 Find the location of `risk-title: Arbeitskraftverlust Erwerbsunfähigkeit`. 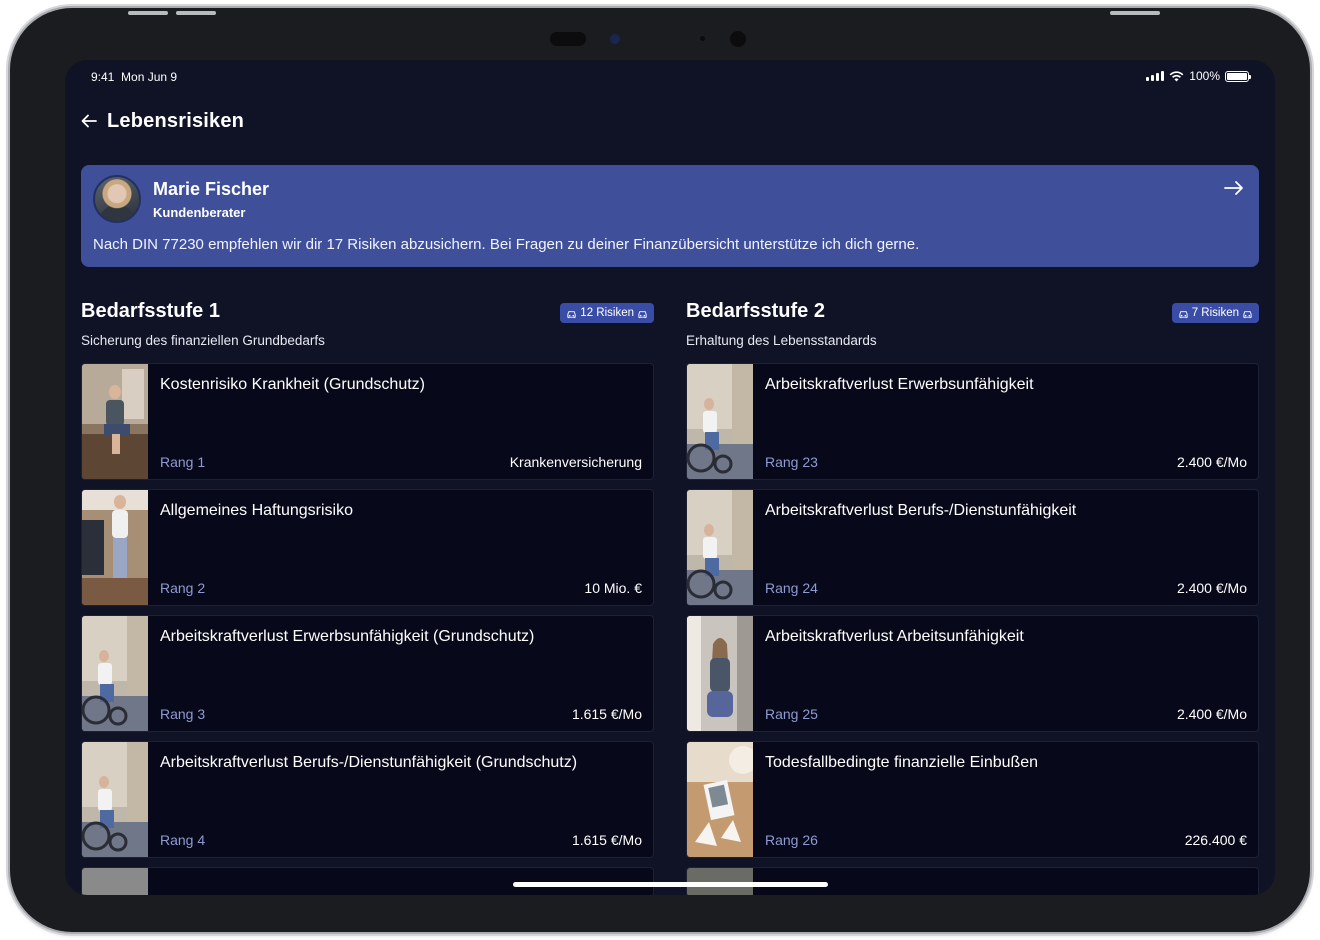

risk-title: Arbeitskraftverlust Erwerbsunfähigkeit is located at coordinates (899, 384).